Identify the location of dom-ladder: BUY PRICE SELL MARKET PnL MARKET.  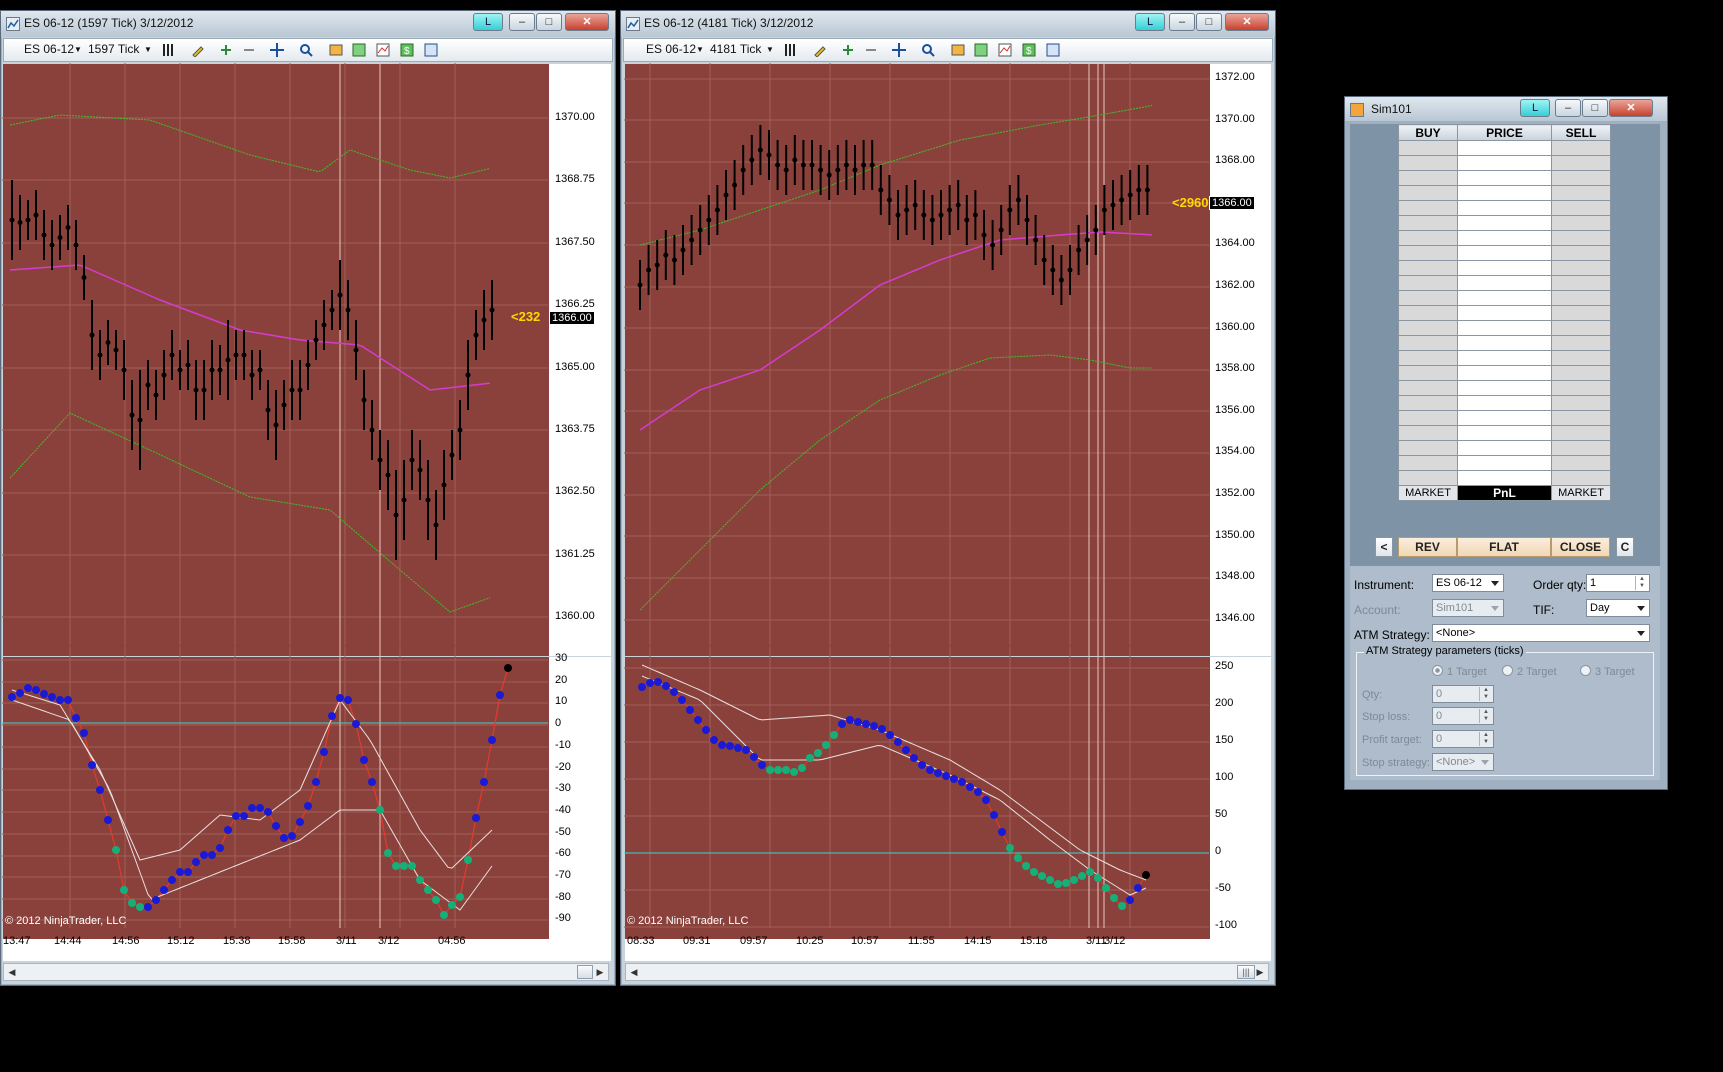
(1504, 312).